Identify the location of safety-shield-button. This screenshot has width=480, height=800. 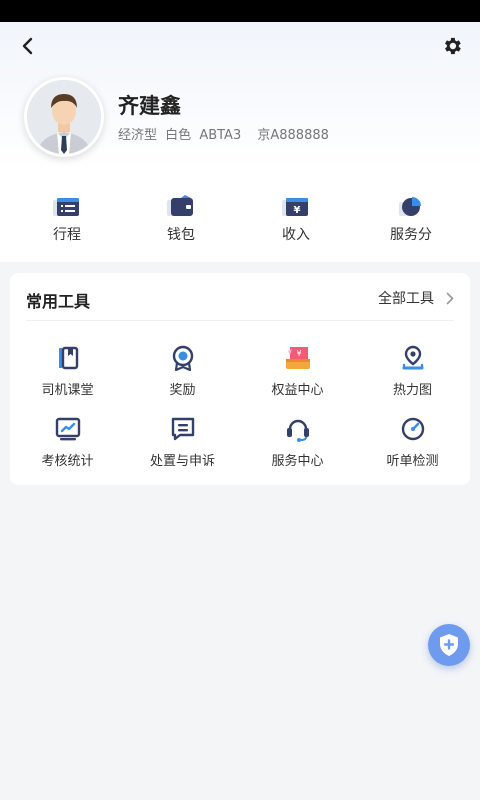
(449, 645).